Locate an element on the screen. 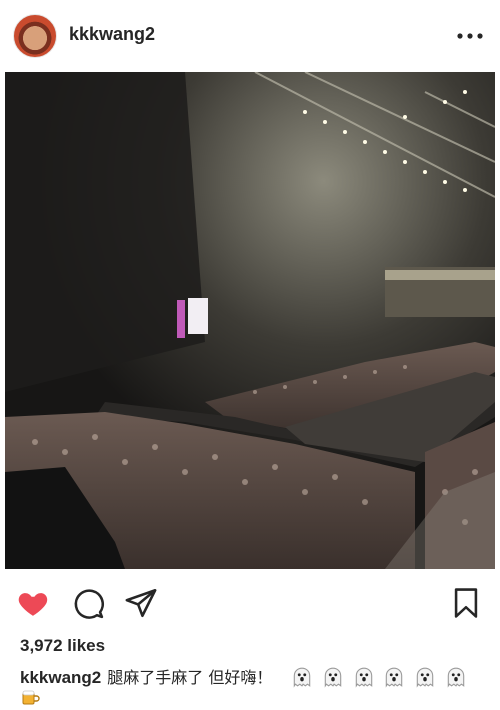  send-icon is located at coordinates (141, 603).